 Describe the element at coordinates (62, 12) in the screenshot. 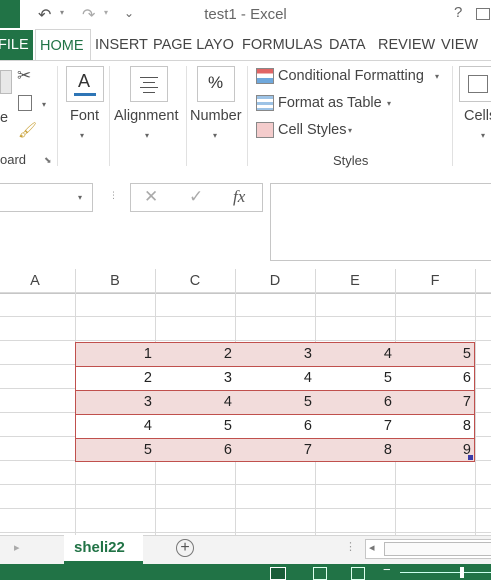

I see `undo-dropdown-icon: ▾` at that location.